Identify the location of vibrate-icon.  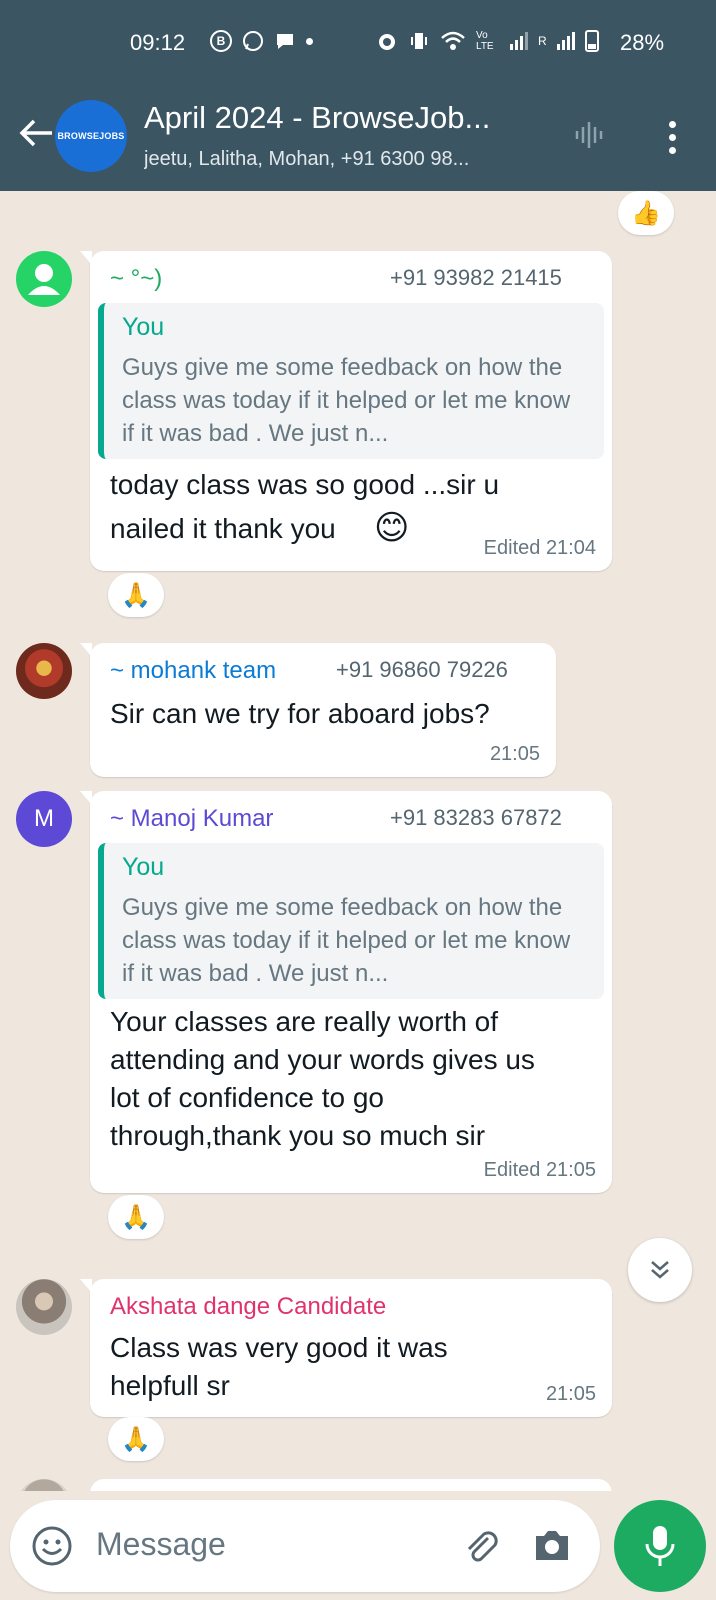
(419, 41).